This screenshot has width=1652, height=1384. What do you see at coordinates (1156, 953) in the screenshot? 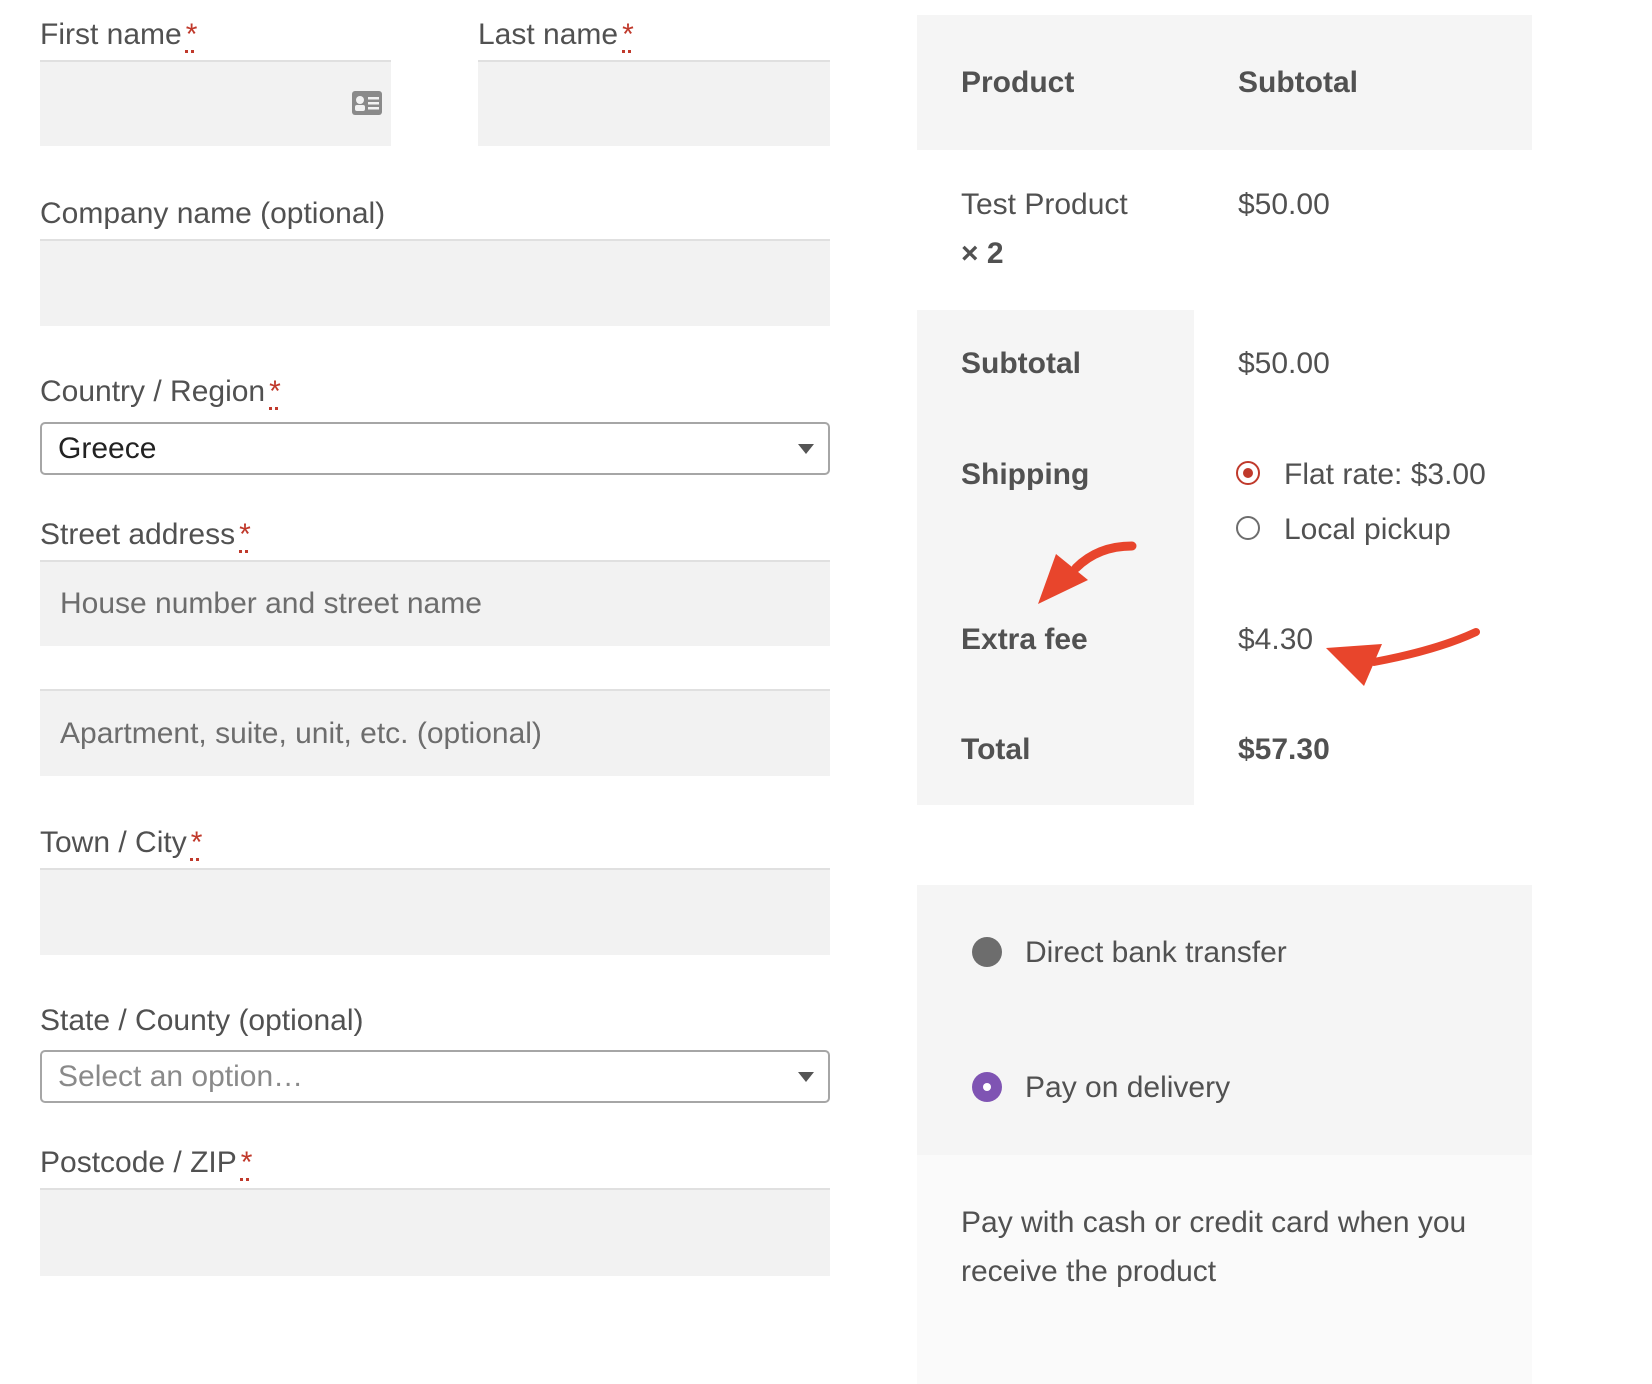
I see `payment-option-bank-transfer: Direct bank transfer` at bounding box center [1156, 953].